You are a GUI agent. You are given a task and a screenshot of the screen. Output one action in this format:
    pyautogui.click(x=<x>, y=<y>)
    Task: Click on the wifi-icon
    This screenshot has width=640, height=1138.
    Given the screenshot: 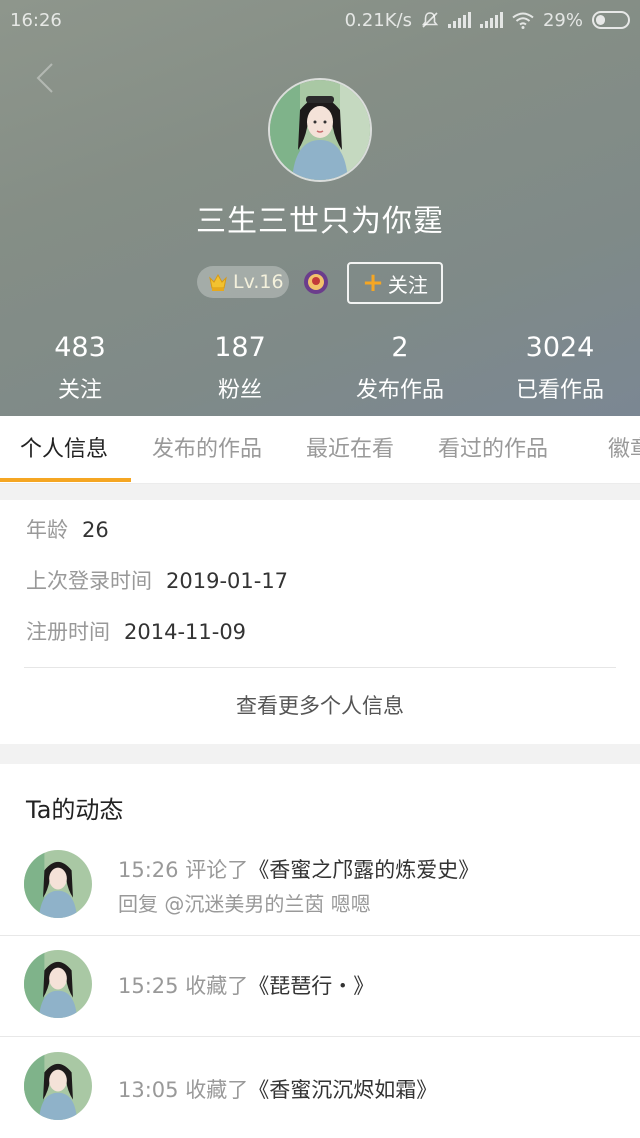 What is the action you would take?
    pyautogui.click(x=523, y=20)
    